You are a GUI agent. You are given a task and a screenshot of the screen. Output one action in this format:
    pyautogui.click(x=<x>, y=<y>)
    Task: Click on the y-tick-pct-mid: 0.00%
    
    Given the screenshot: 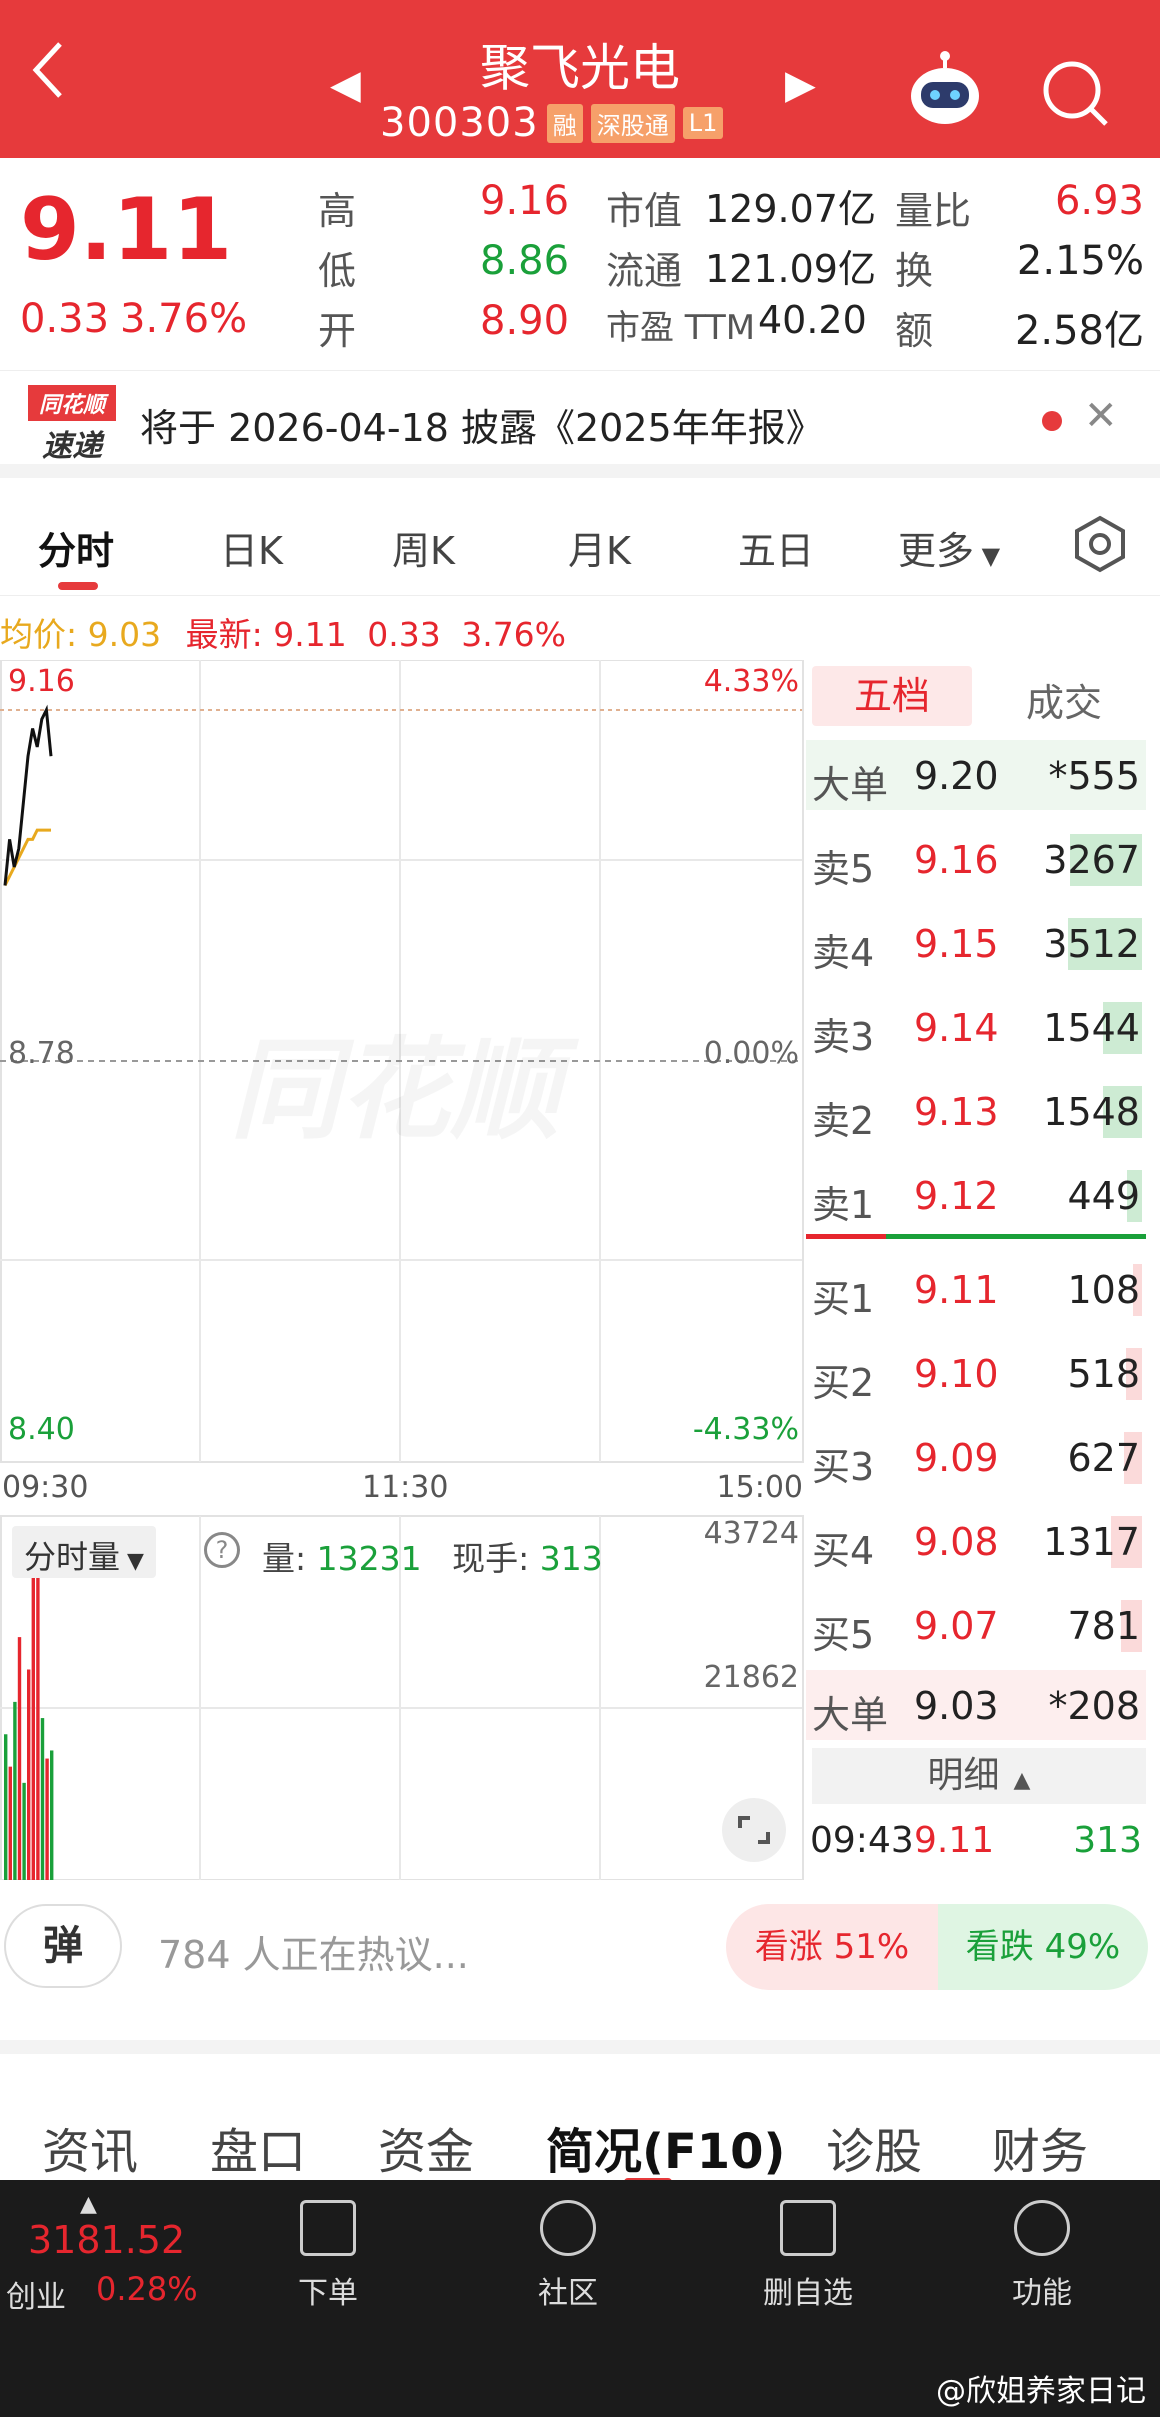 What is the action you would take?
    pyautogui.click(x=751, y=1053)
    